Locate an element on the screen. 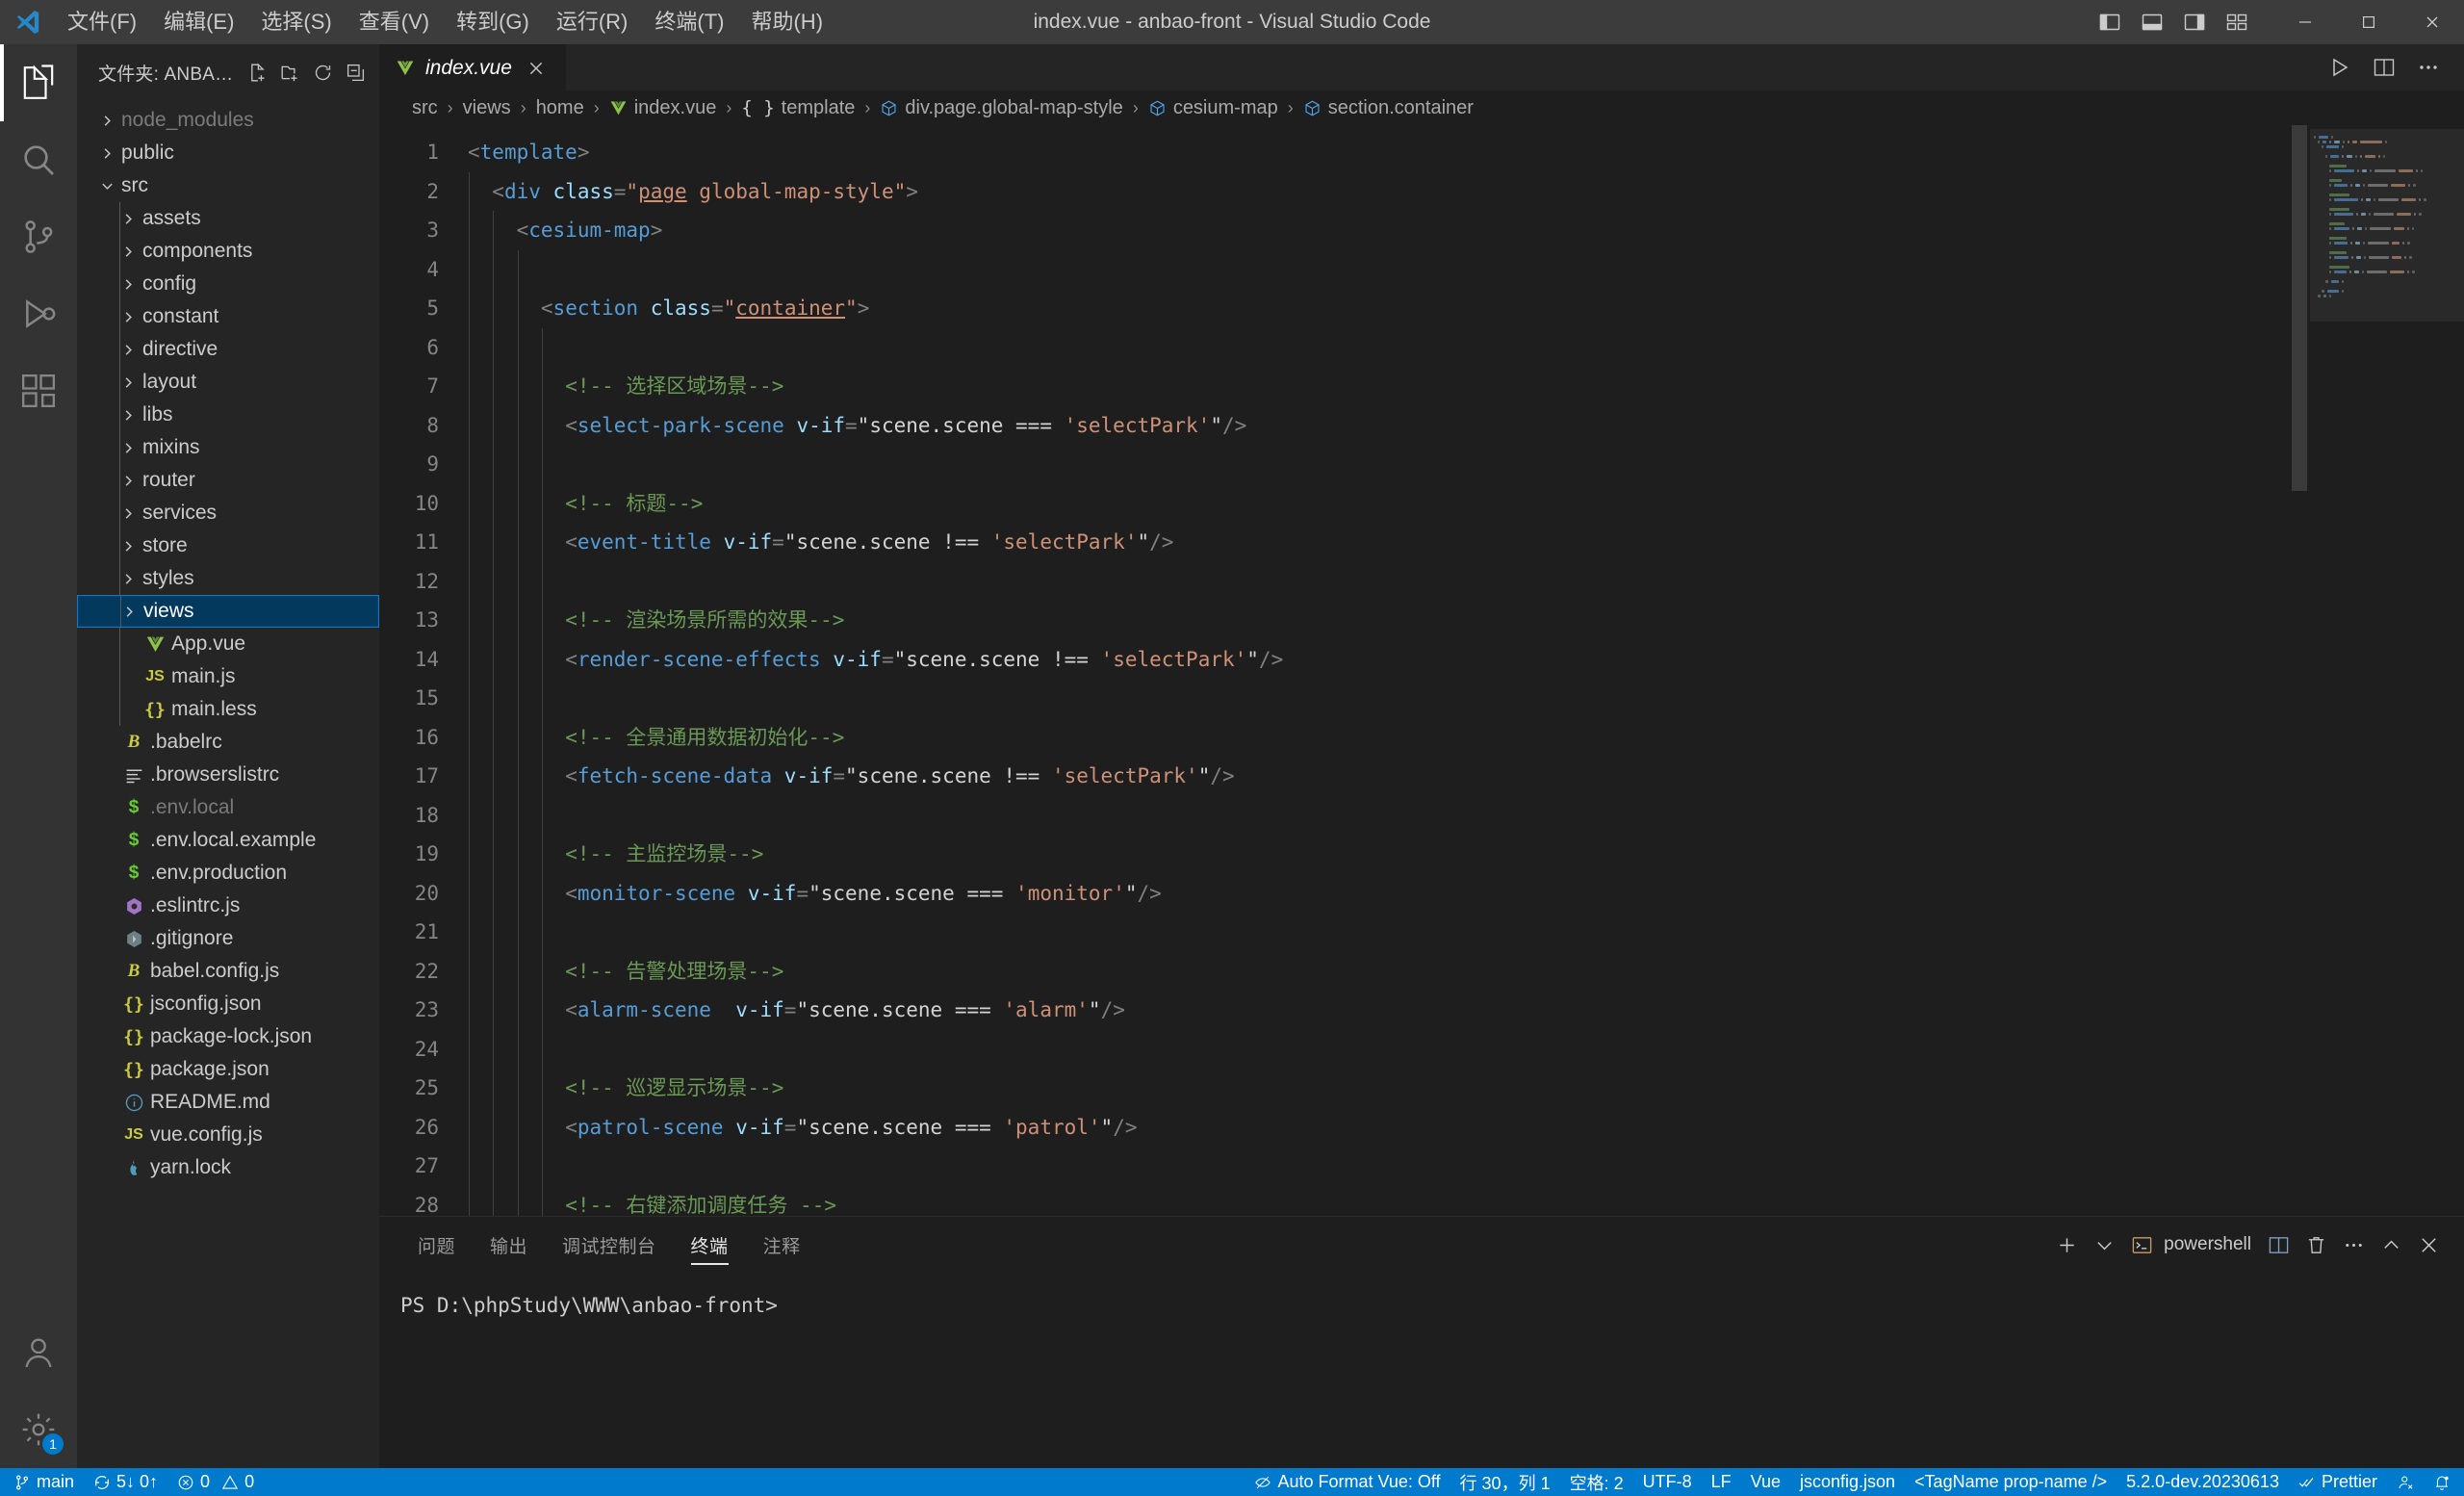 The width and height of the screenshot is (2464, 1496). panel-tab-1: 输出 is located at coordinates (509, 1245).